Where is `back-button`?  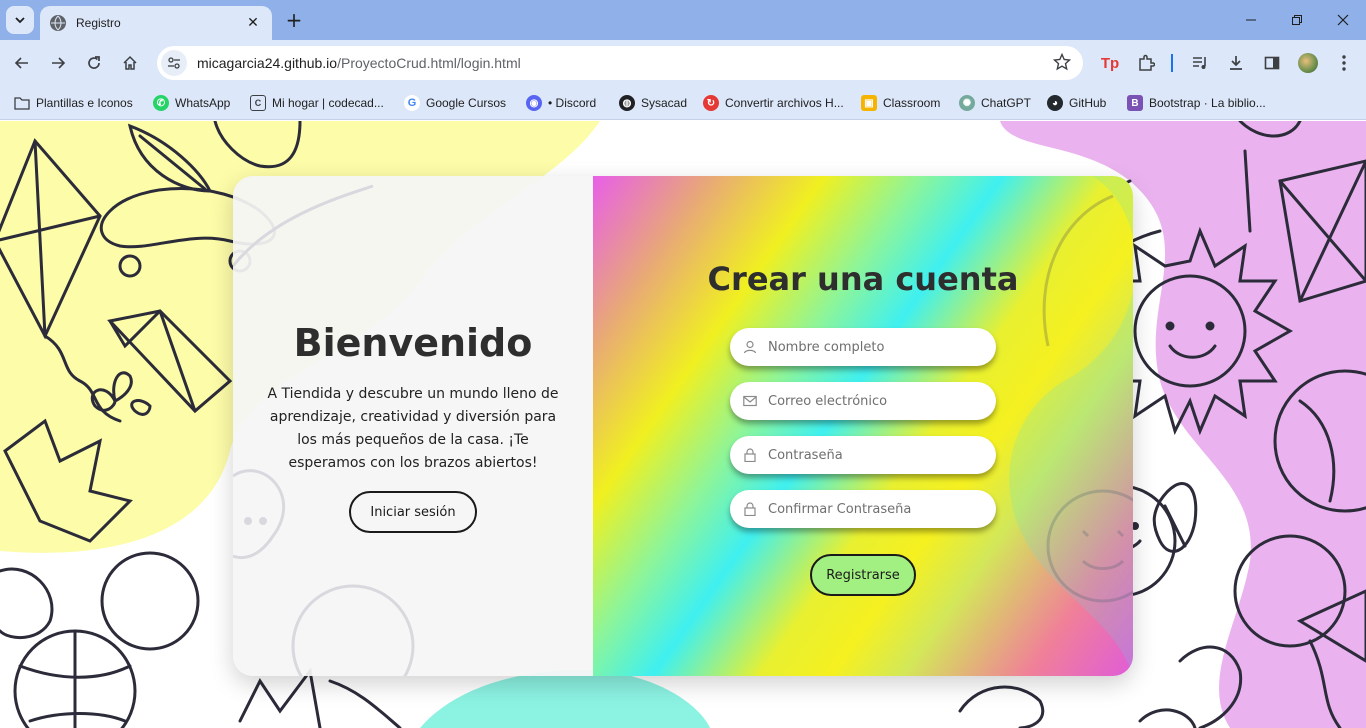
back-button is located at coordinates (22, 63).